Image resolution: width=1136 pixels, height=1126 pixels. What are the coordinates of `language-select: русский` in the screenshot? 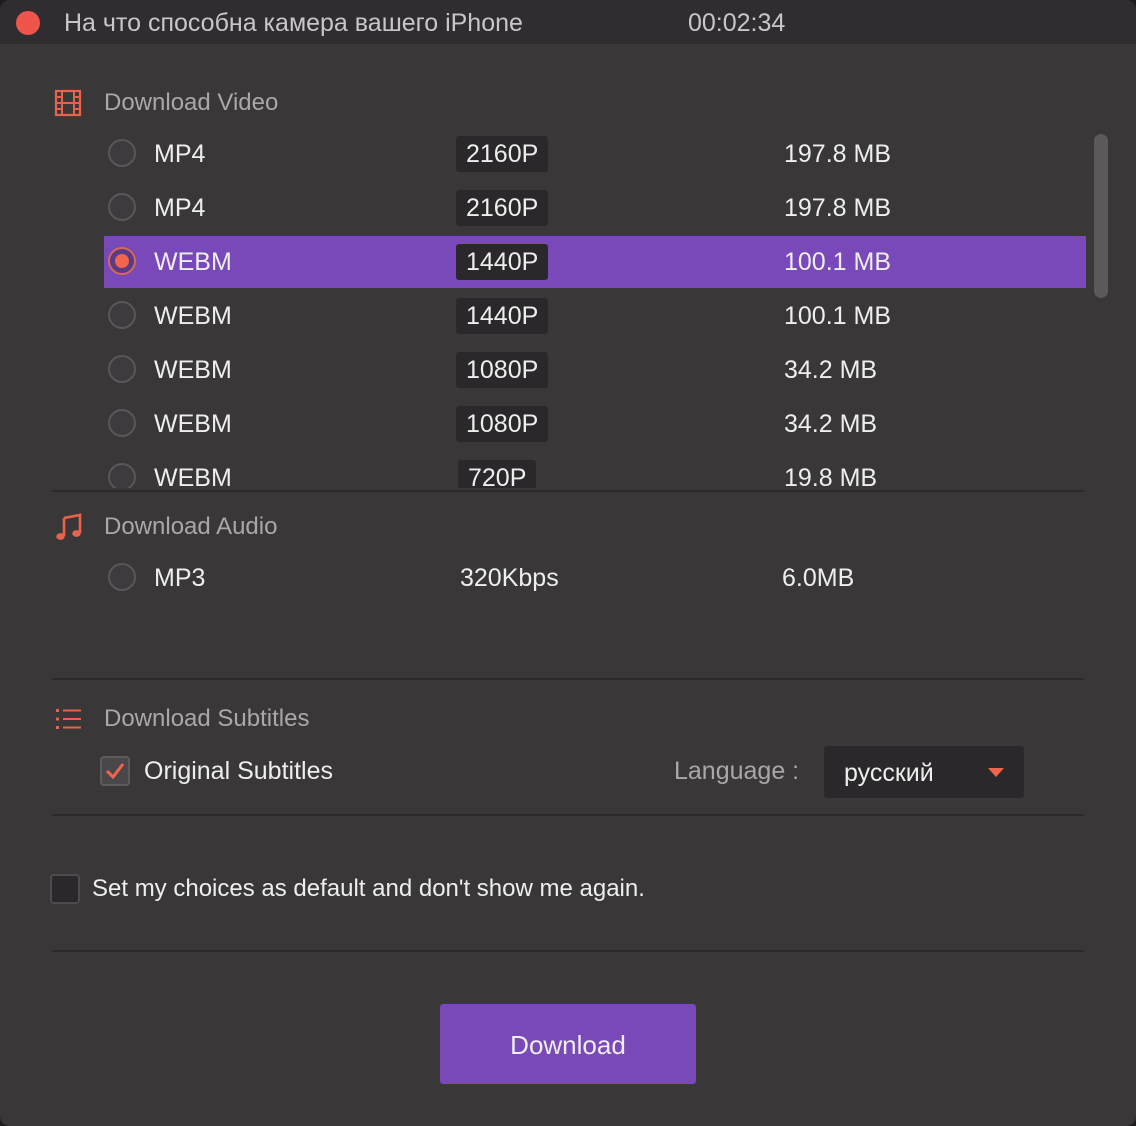 It's located at (924, 772).